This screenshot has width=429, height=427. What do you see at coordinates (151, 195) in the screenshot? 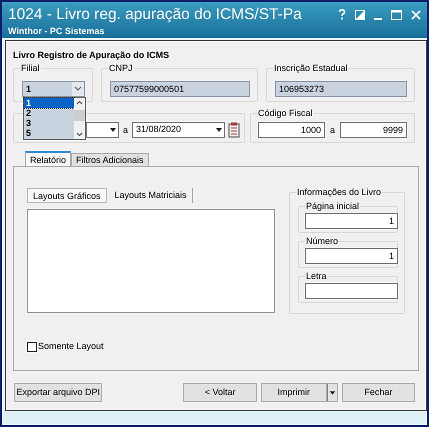
I see `tab: Layouts Matriciais` at bounding box center [151, 195].